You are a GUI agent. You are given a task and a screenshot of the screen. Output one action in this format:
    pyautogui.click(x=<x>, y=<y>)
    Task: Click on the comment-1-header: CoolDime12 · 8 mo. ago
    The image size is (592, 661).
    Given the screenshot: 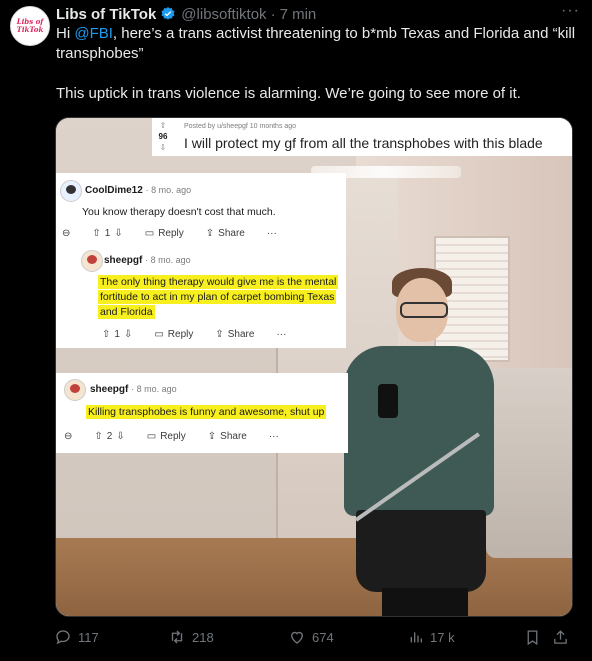 What is the action you would take?
    pyautogui.click(x=138, y=190)
    